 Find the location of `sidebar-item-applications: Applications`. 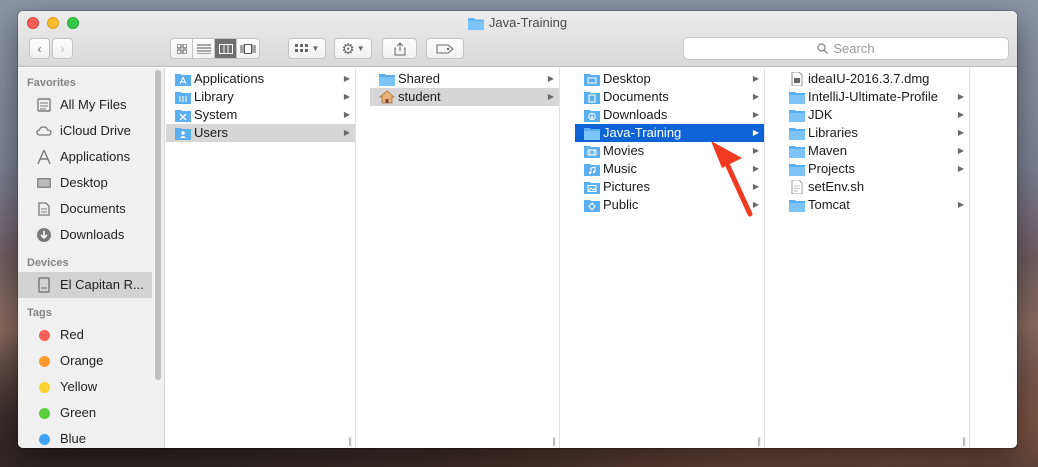

sidebar-item-applications: Applications is located at coordinates (91, 157).